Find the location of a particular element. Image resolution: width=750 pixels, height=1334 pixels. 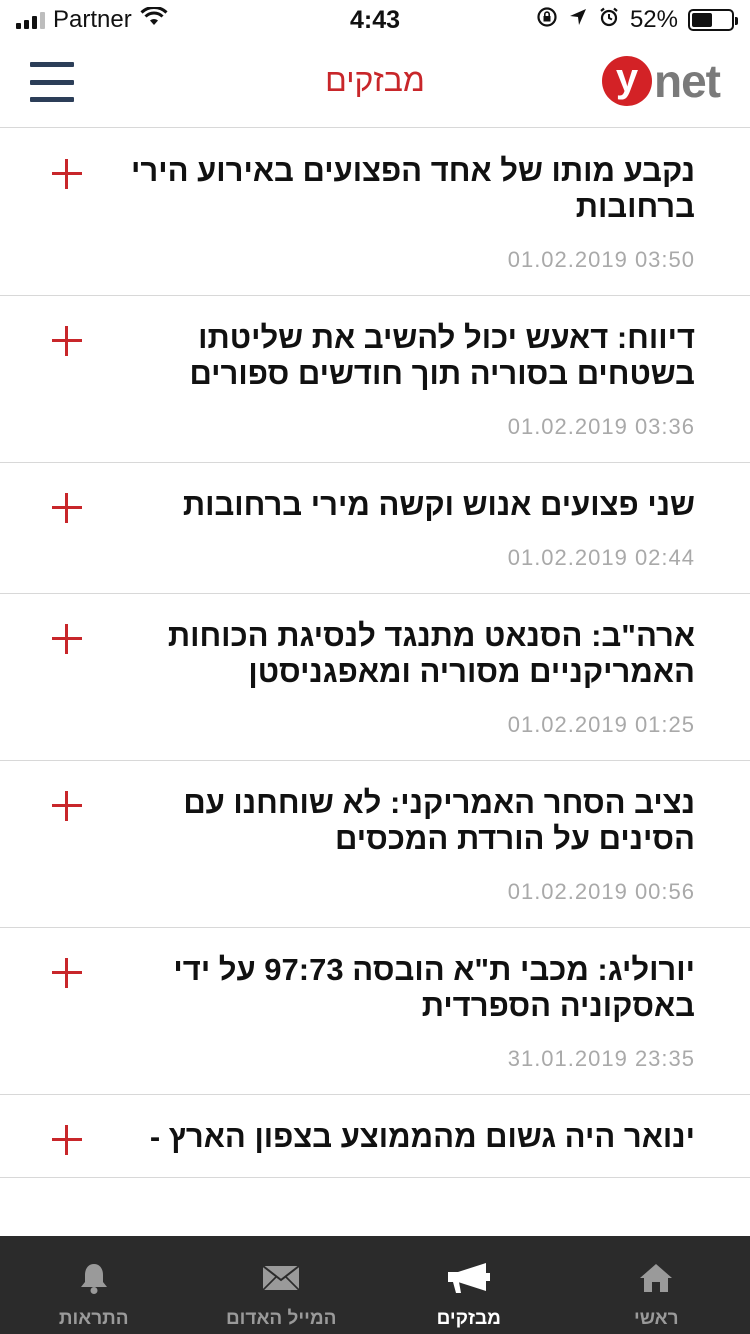

tab-alerts: התראות is located at coordinates (94, 1285).